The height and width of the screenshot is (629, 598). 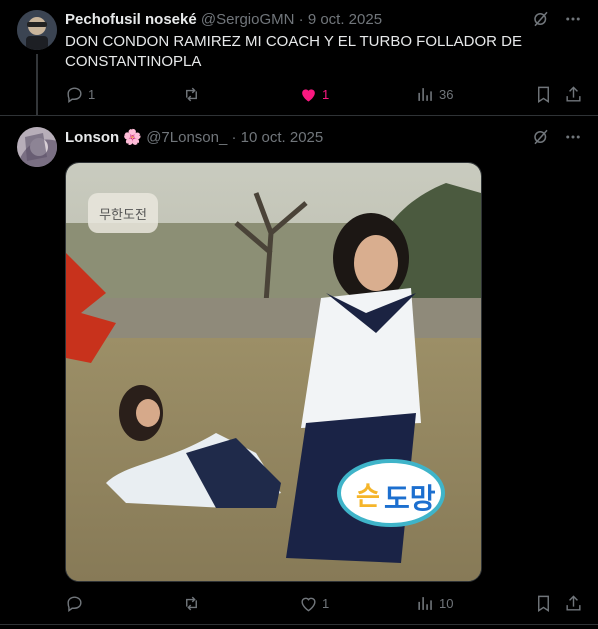 I want to click on action-bar: 1 1 36, so click(x=325, y=97).